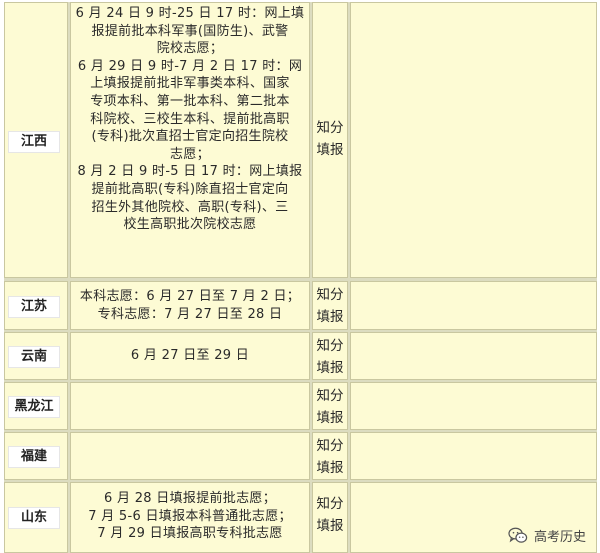 Image resolution: width=600 pixels, height=553 pixels. I want to click on time-line: 7 月 5-6 日填报本科普通批志愿；, so click(190, 516).